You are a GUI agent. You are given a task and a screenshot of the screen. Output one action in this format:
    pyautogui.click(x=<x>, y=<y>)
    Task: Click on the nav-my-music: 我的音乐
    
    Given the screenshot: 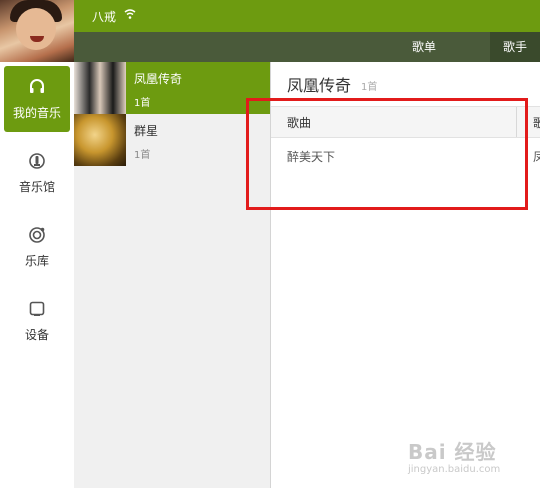 What is the action you would take?
    pyautogui.click(x=37, y=99)
    